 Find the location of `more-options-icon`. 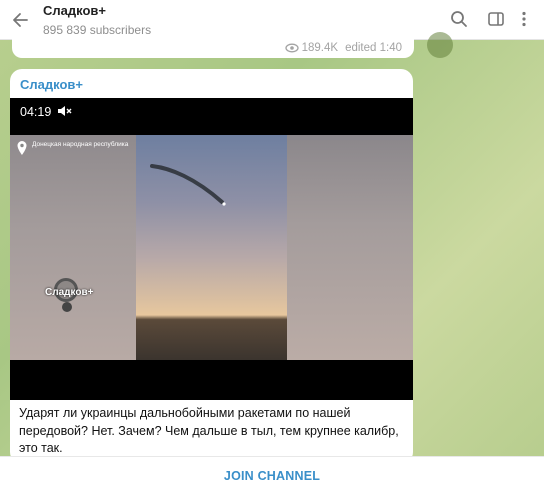

more-options-icon is located at coordinates (524, 19).